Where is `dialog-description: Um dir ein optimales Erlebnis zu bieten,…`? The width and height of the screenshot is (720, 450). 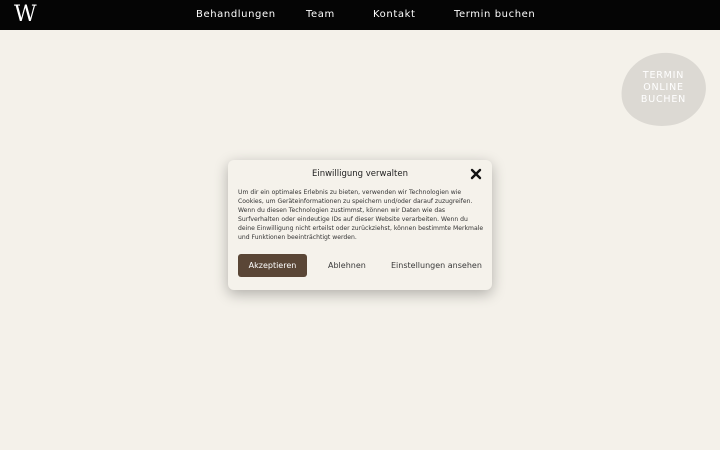
dialog-description: Um dir ein optimales Erlebnis zu bieten,… is located at coordinates (361, 215).